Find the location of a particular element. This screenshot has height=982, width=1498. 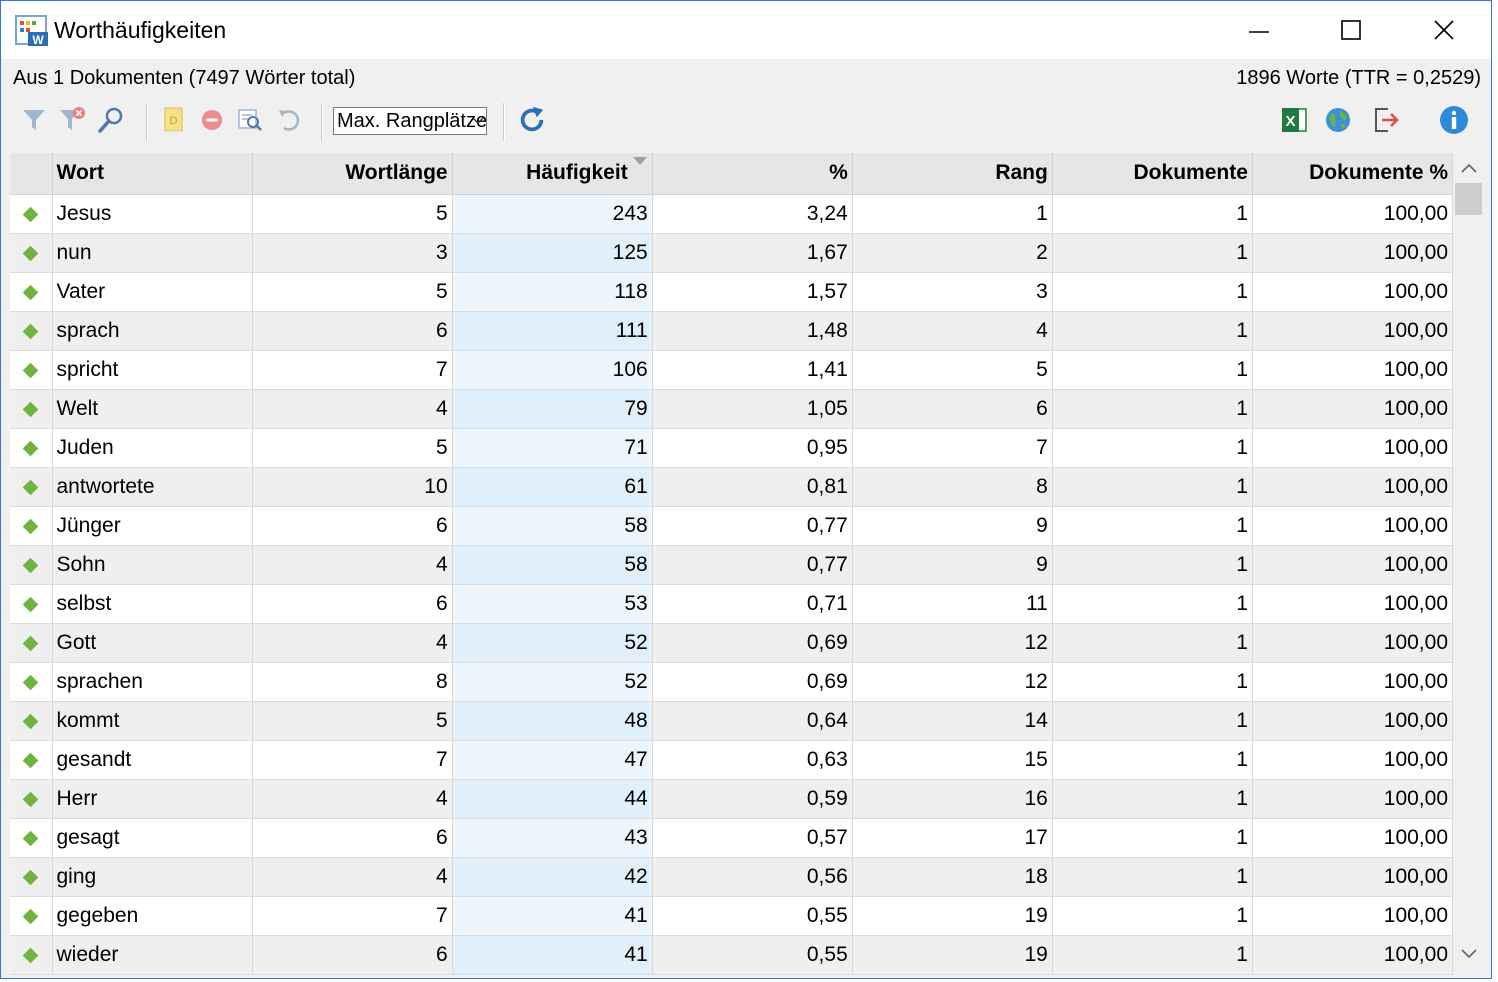

web-export-icon is located at coordinates (1338, 120).